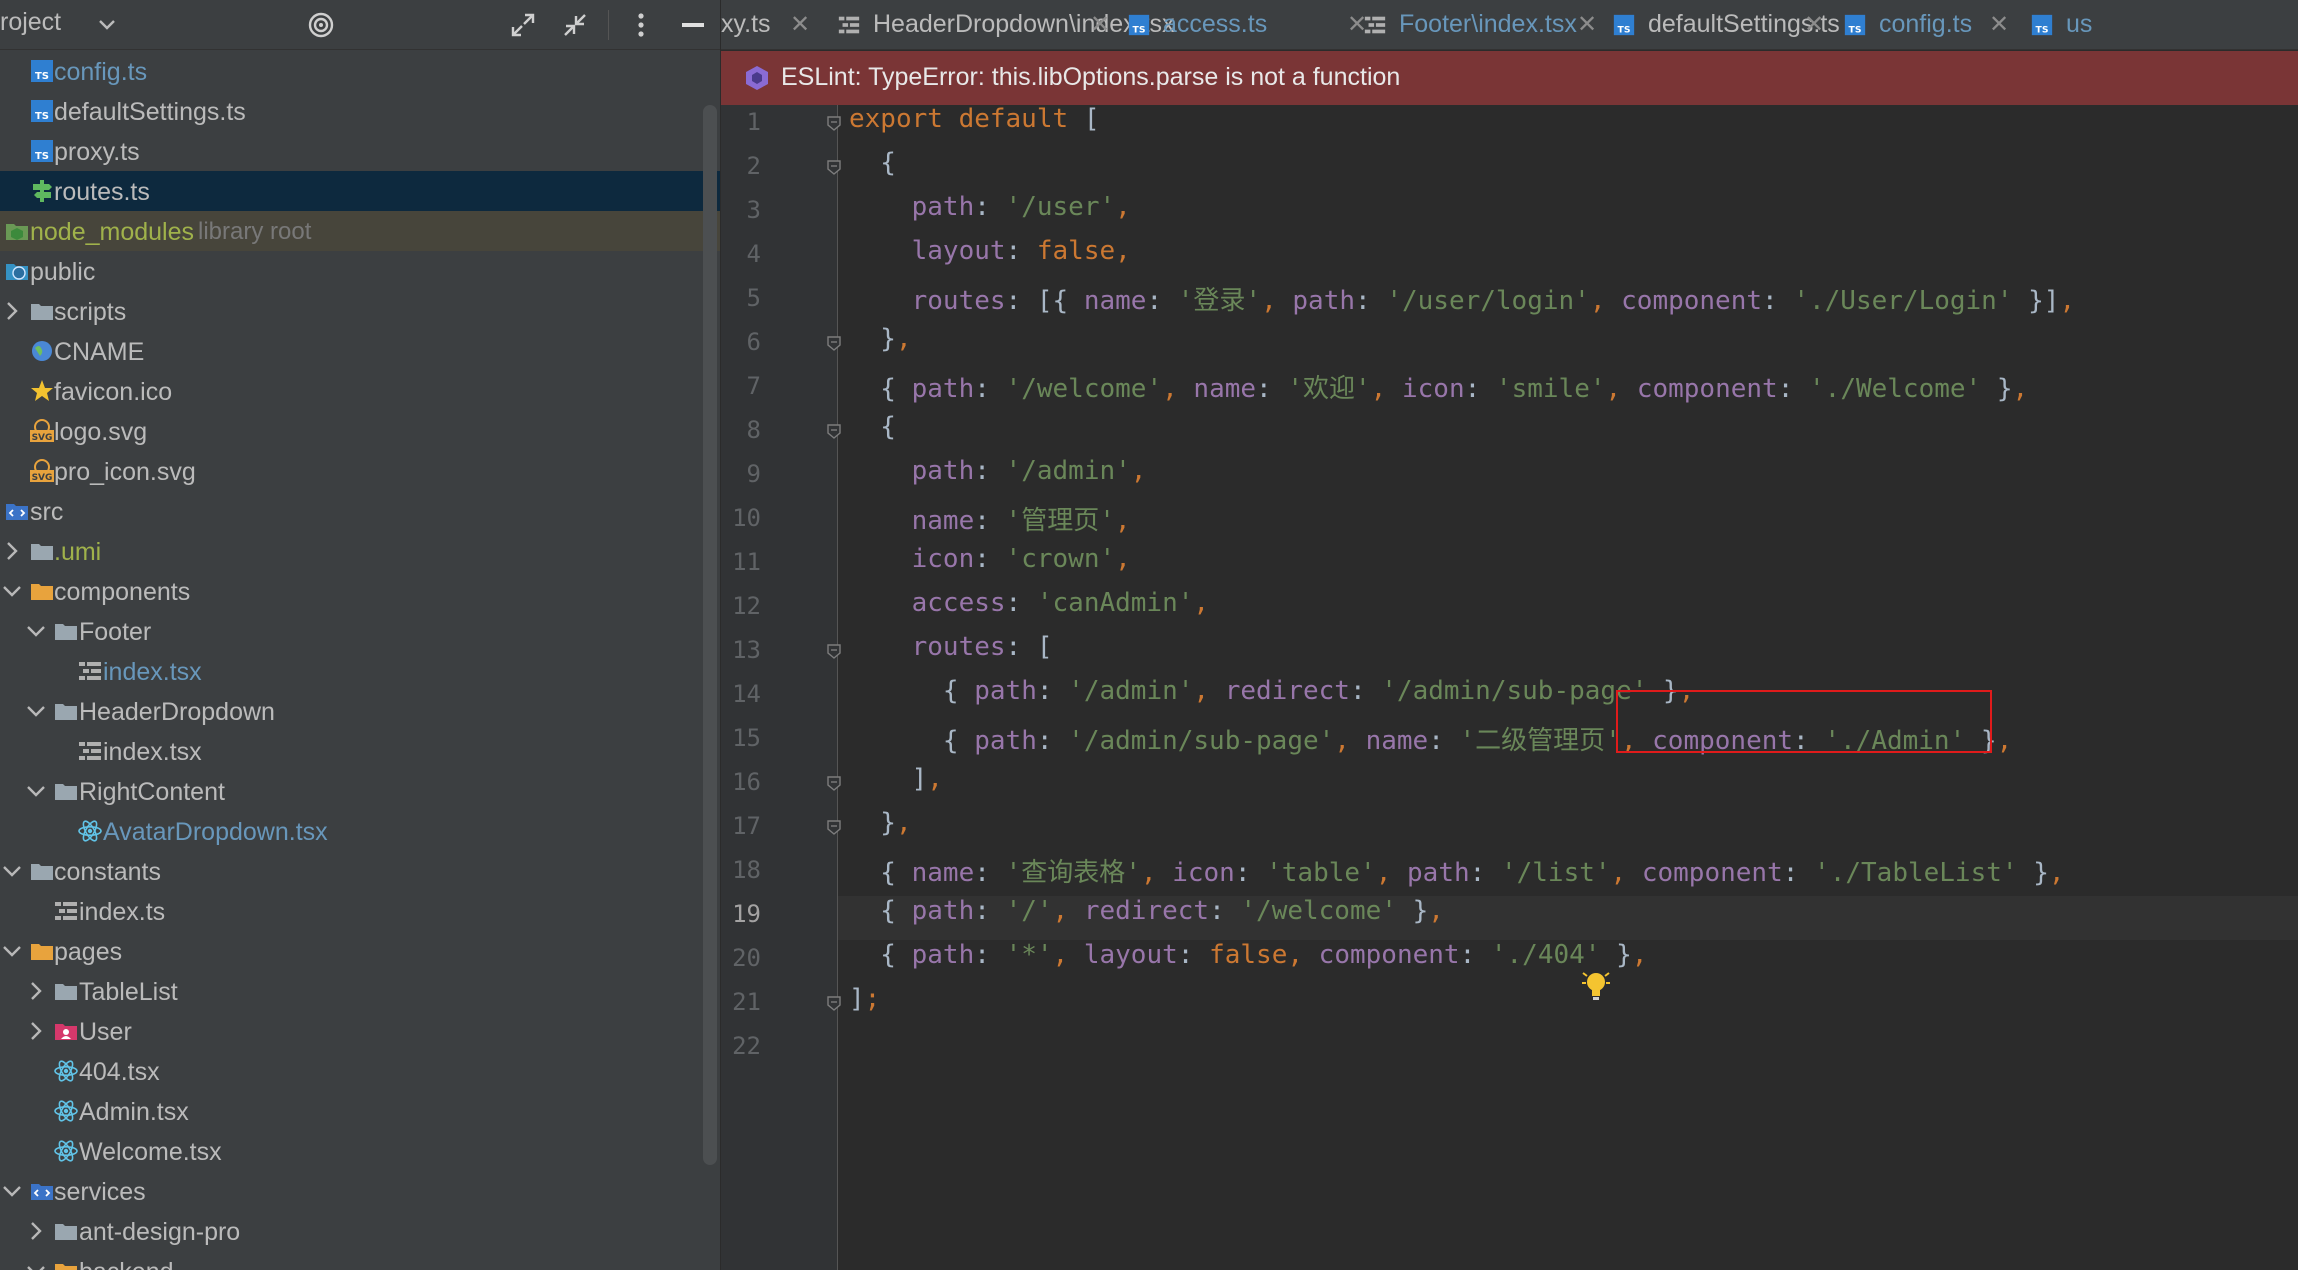 The height and width of the screenshot is (1270, 2298). What do you see at coordinates (872, 999) in the screenshot?
I see `code-token: ;` at bounding box center [872, 999].